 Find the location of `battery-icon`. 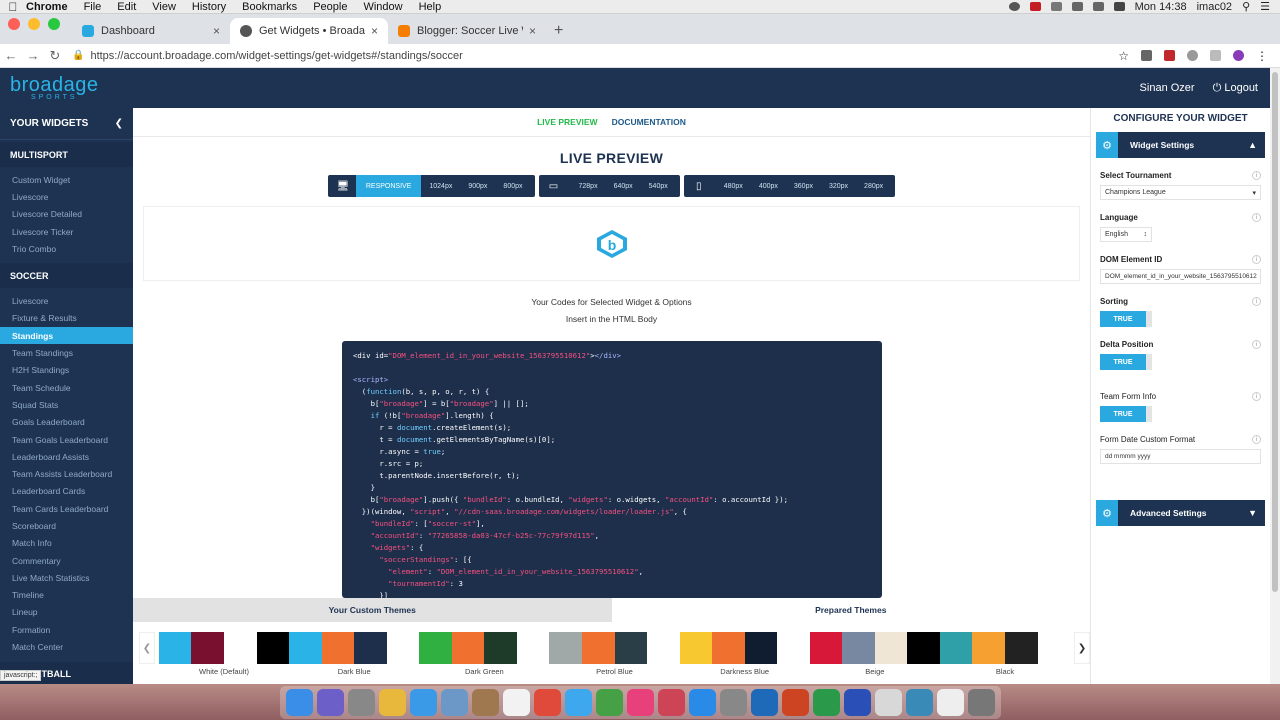

battery-icon is located at coordinates (1119, 6).